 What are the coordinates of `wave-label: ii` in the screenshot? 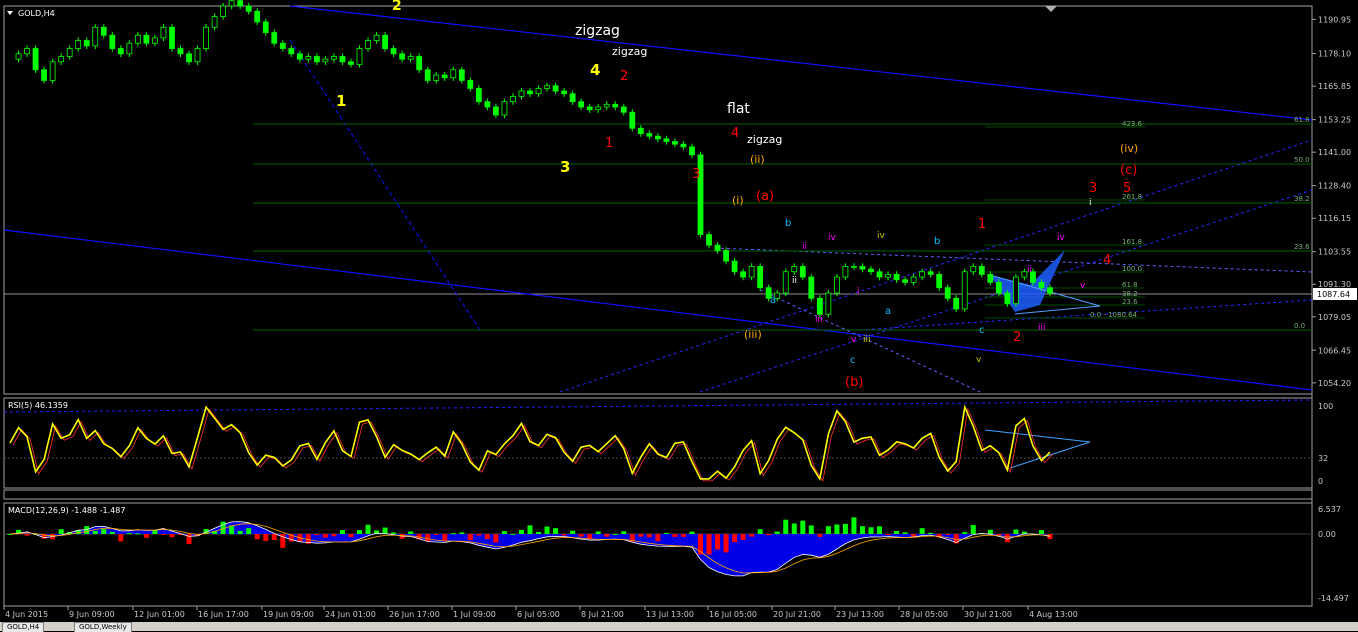 It's located at (804, 247).